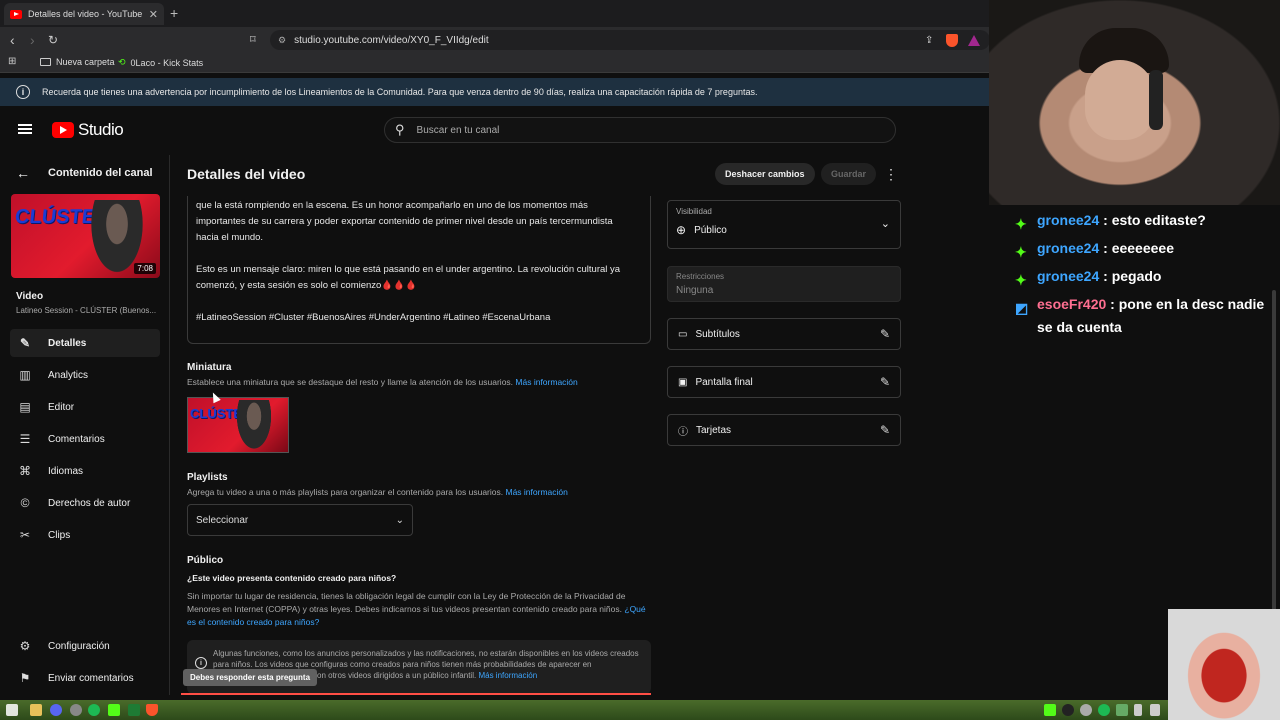  Describe the element at coordinates (1155, 710) in the screenshot. I see `tray-volume-icon` at that location.